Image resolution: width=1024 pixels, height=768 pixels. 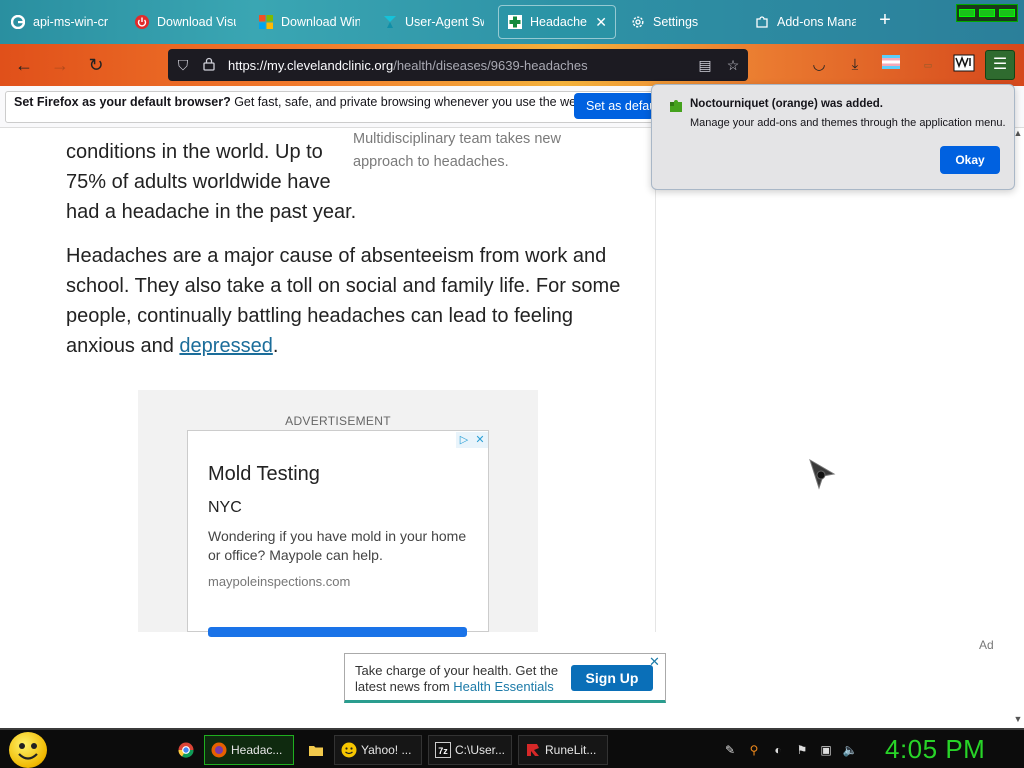 What do you see at coordinates (676, 105) in the screenshot?
I see `puzzle-piece-icon` at bounding box center [676, 105].